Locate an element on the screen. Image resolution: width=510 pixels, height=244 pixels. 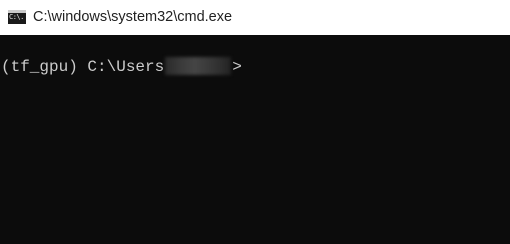
cmd-app-icon: C:\. is located at coordinates (17, 17).